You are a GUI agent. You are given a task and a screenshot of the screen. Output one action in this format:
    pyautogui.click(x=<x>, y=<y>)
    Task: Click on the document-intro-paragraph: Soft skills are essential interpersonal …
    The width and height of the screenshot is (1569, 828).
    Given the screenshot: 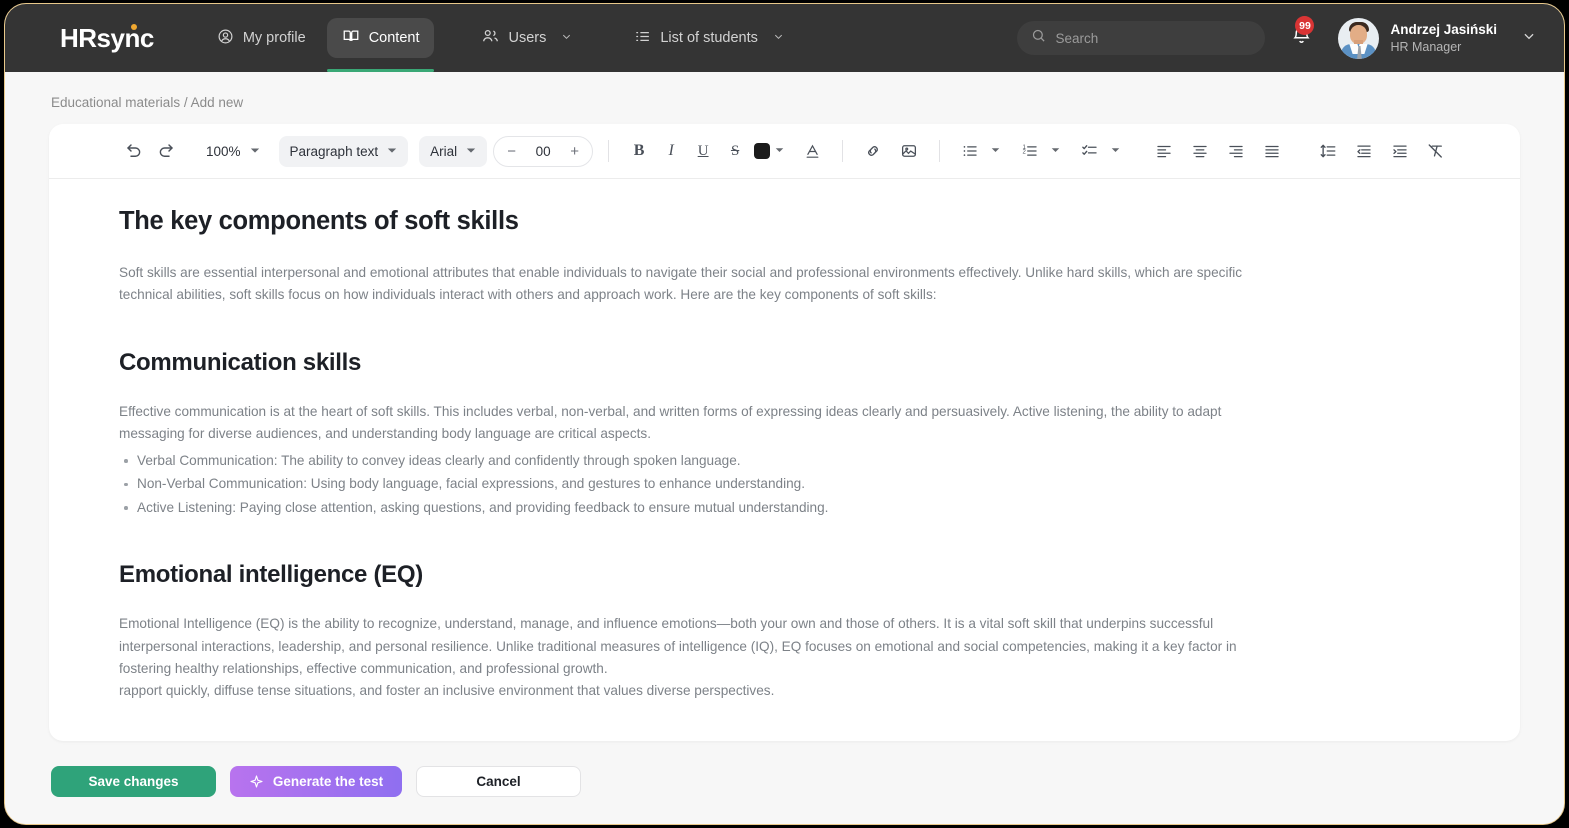 What is the action you would take?
    pyautogui.click(x=681, y=284)
    